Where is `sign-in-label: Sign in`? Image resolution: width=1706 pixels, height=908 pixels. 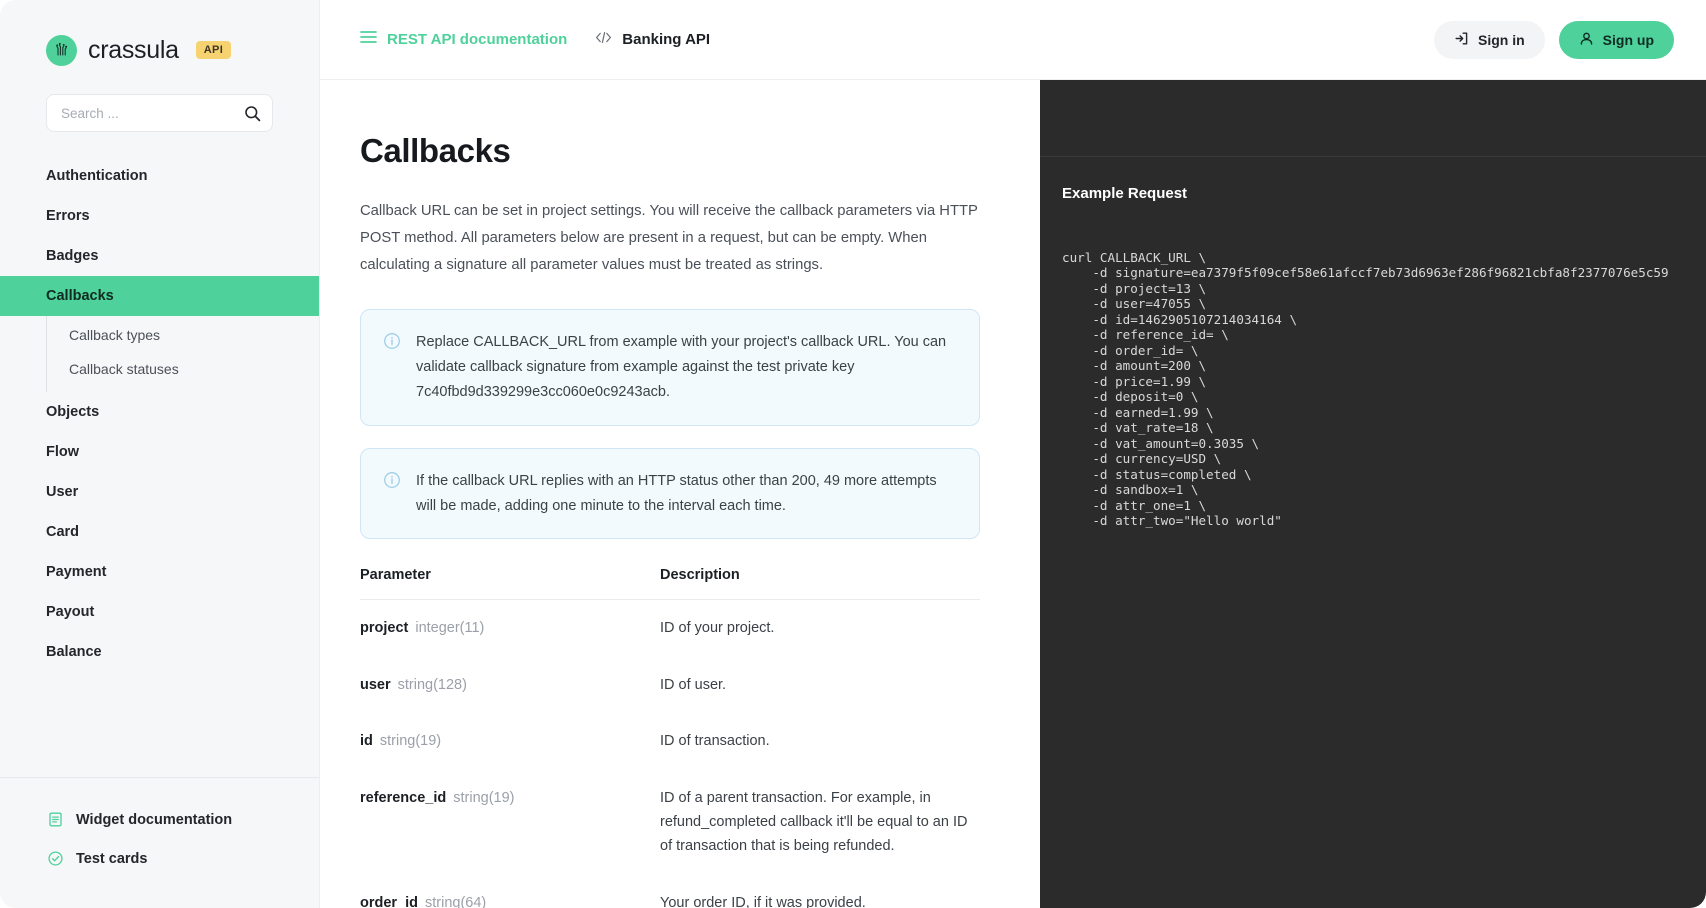
sign-in-label: Sign in is located at coordinates (1501, 39).